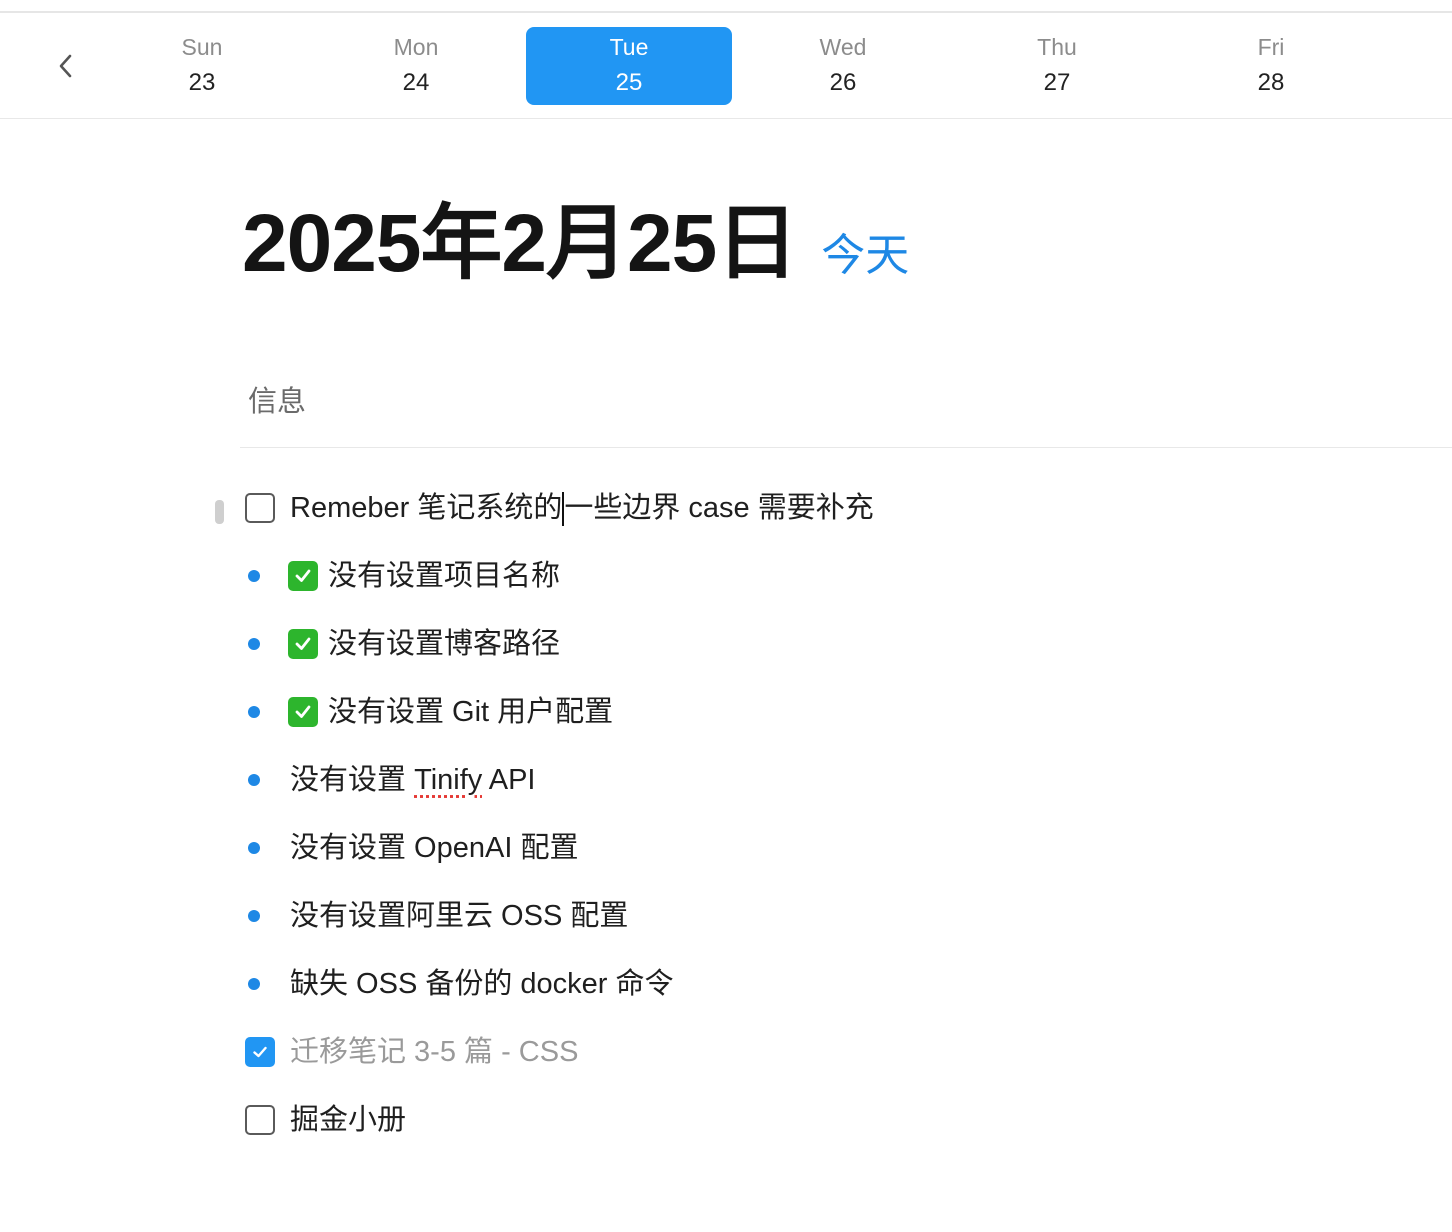  I want to click on day-tue-selected: Tue 25, so click(629, 66).